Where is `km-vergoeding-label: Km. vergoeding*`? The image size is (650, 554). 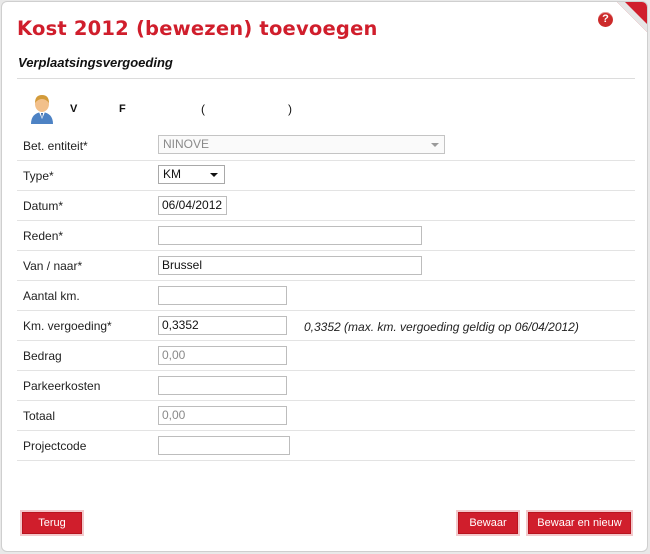
km-vergoeding-label: Km. vergoeding* is located at coordinates (67, 326).